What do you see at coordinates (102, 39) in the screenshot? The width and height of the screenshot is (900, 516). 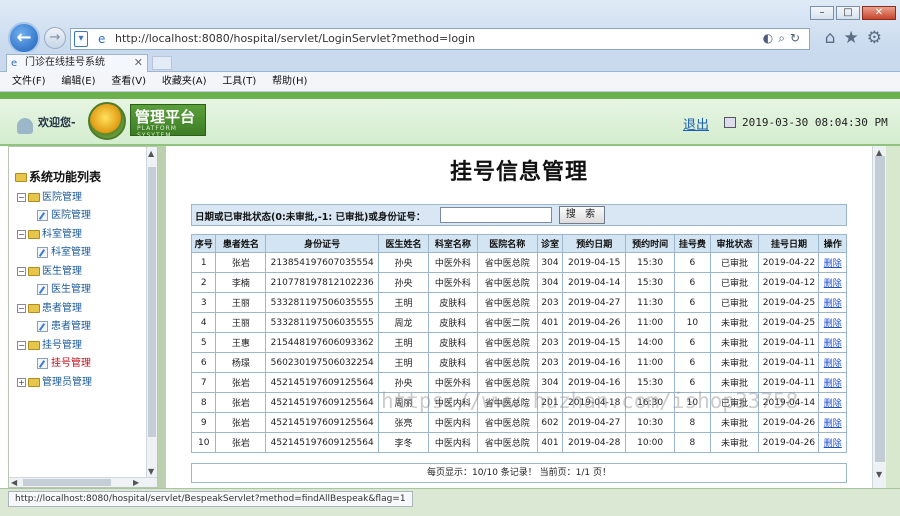 I see `ie-page-icon: e` at bounding box center [102, 39].